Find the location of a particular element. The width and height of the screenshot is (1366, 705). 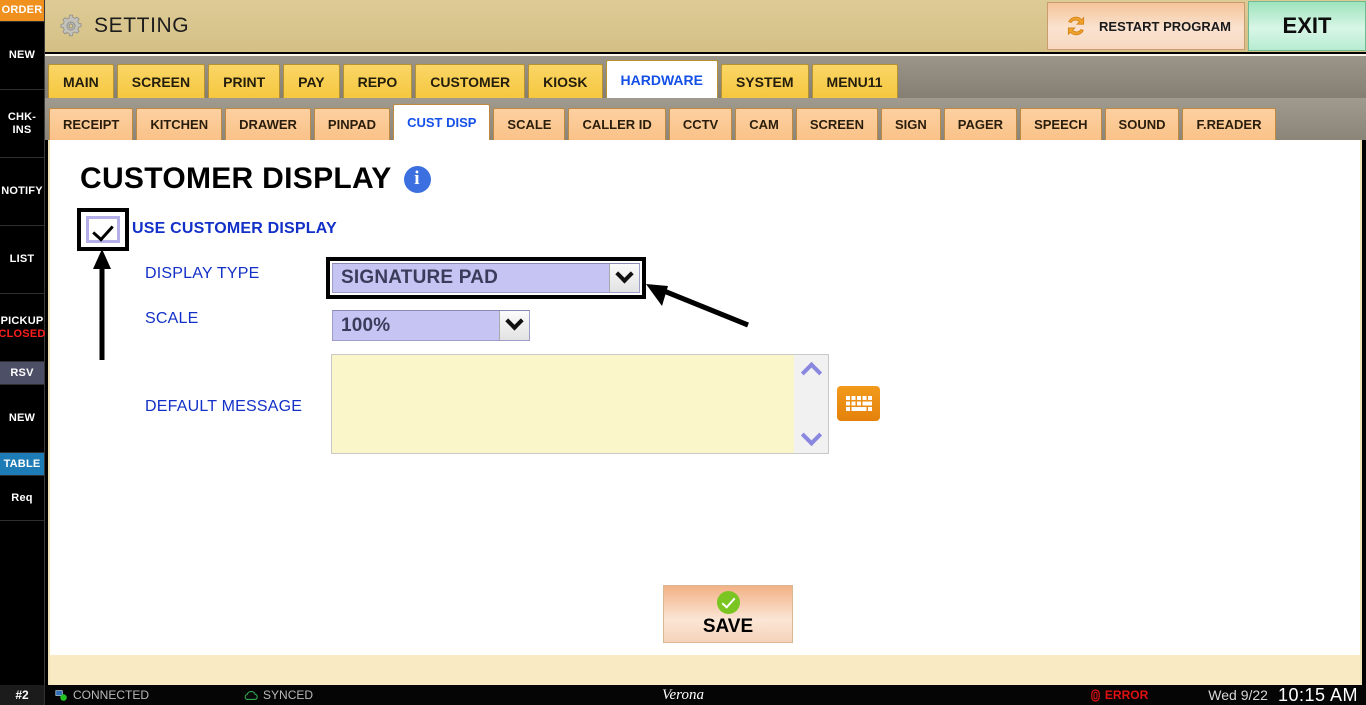

tab-pay: PAY is located at coordinates (311, 81).